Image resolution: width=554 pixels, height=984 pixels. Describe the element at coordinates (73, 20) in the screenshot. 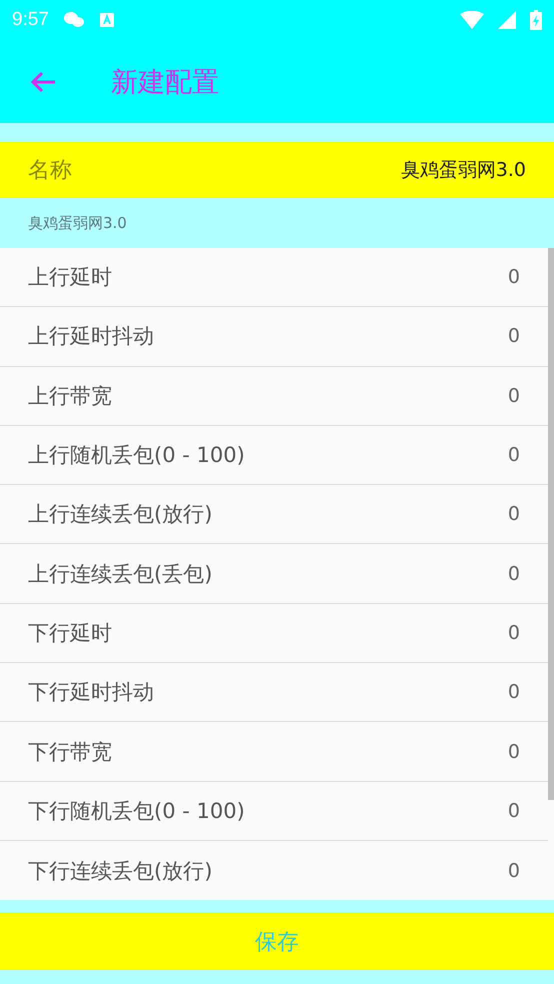

I see `chat-icon` at that location.